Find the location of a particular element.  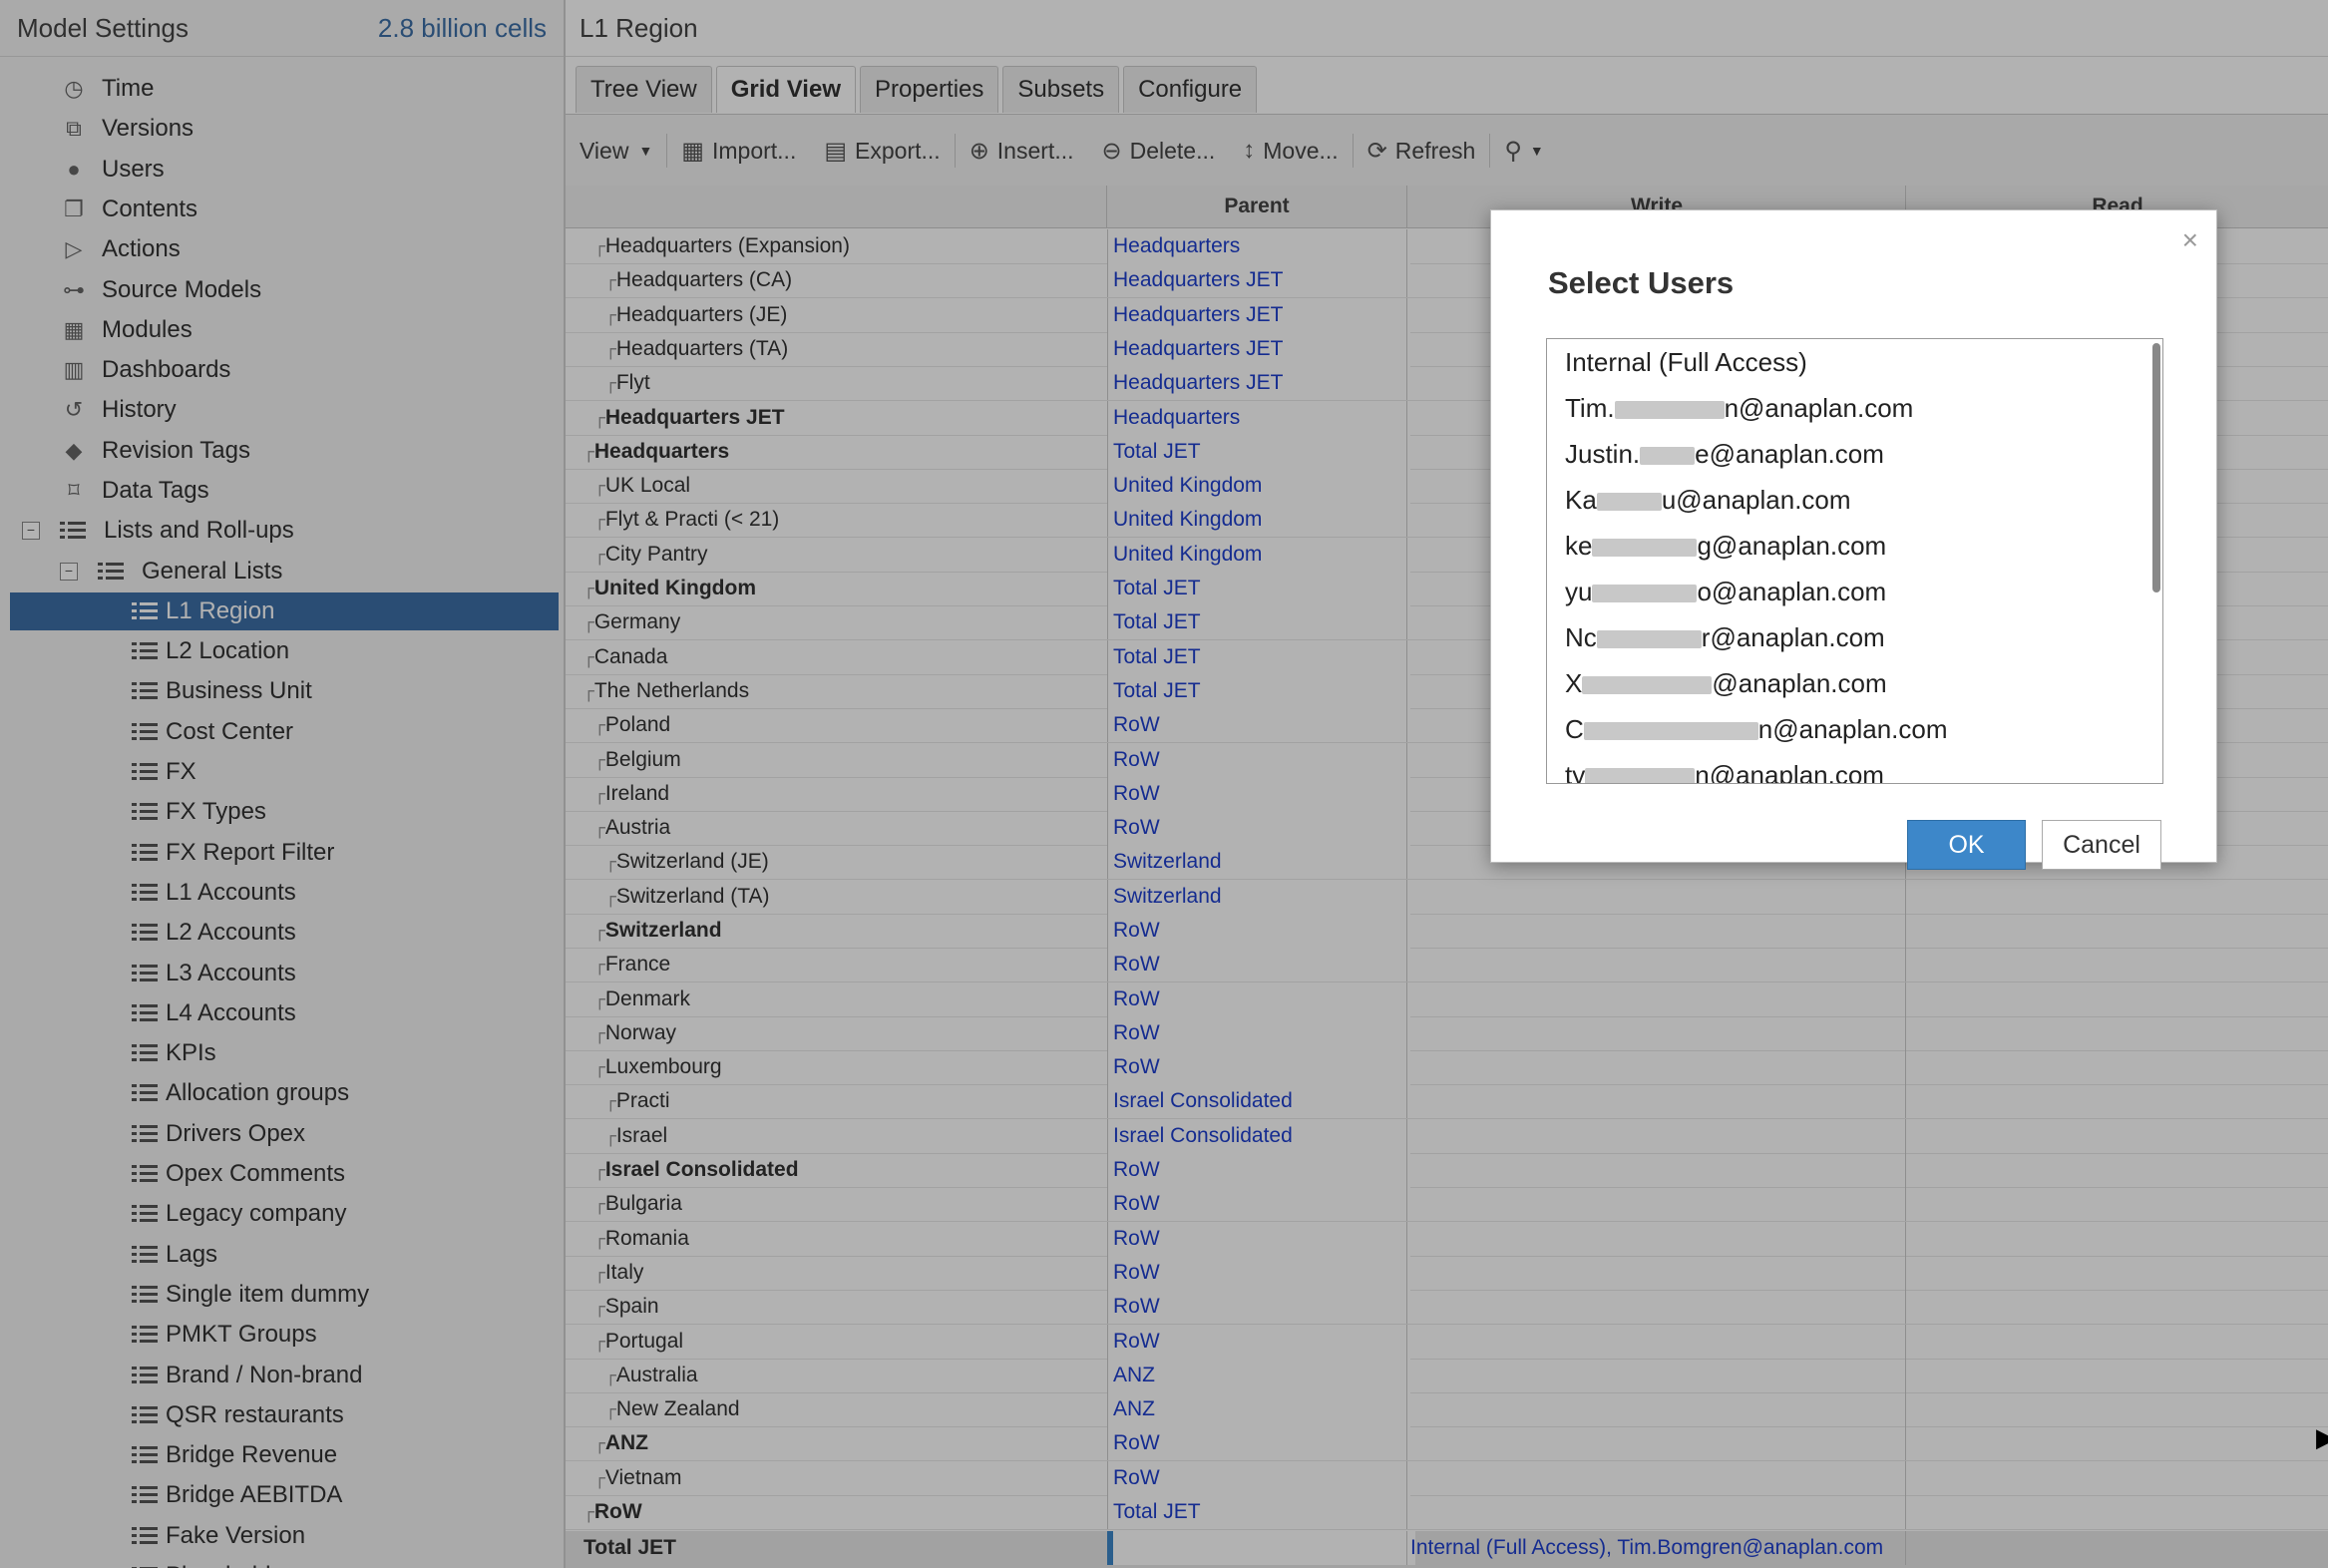

mouse-cursor-icon: ▶ is located at coordinates (2322, 1437).